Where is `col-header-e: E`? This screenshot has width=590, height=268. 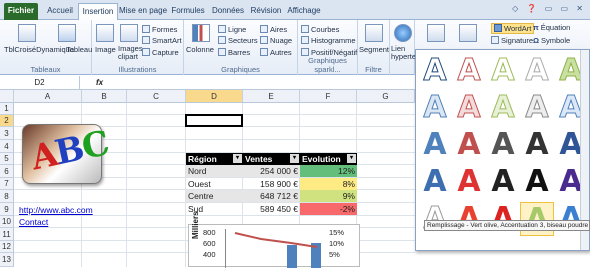
col-header-e: E is located at coordinates (271, 96).